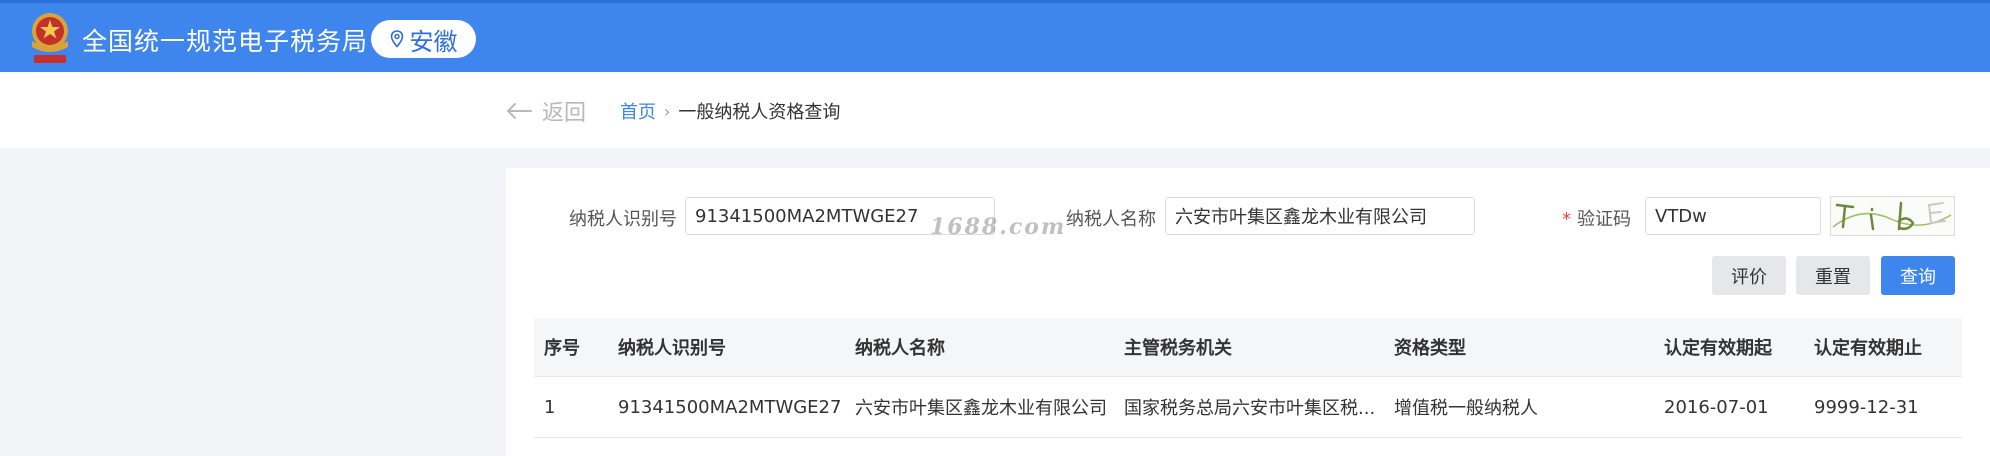  I want to click on back-button: 返回, so click(546, 111).